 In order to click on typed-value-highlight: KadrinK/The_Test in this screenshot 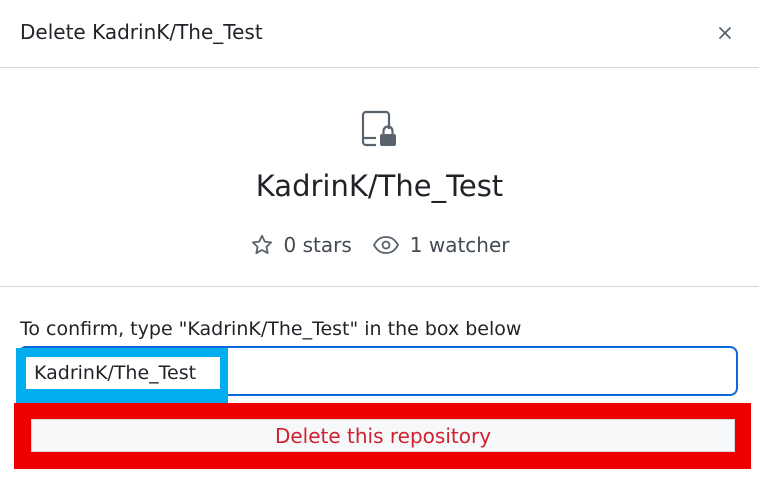, I will do `click(122, 375)`.